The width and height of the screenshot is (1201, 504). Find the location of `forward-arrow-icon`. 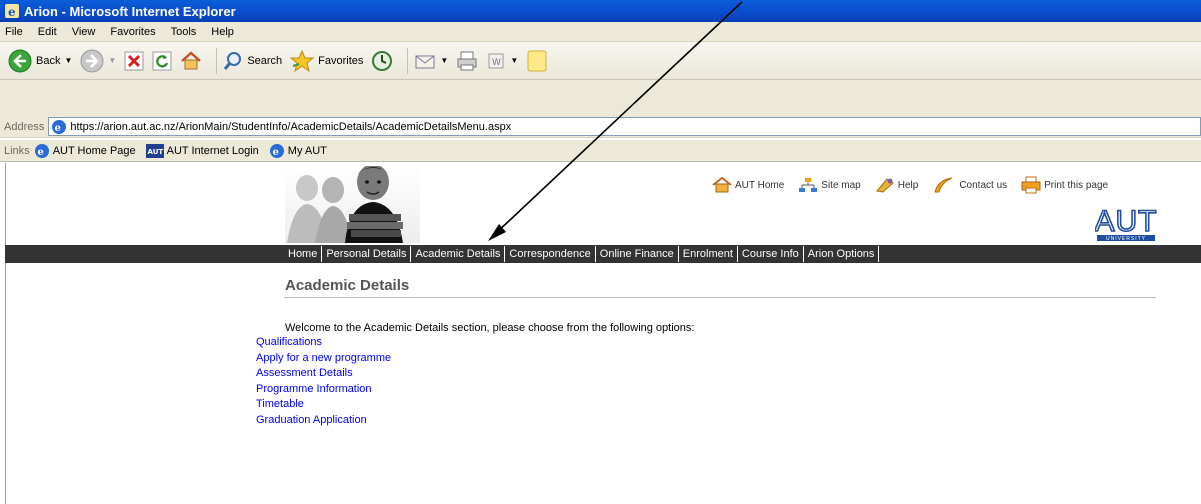

forward-arrow-icon is located at coordinates (92, 60).